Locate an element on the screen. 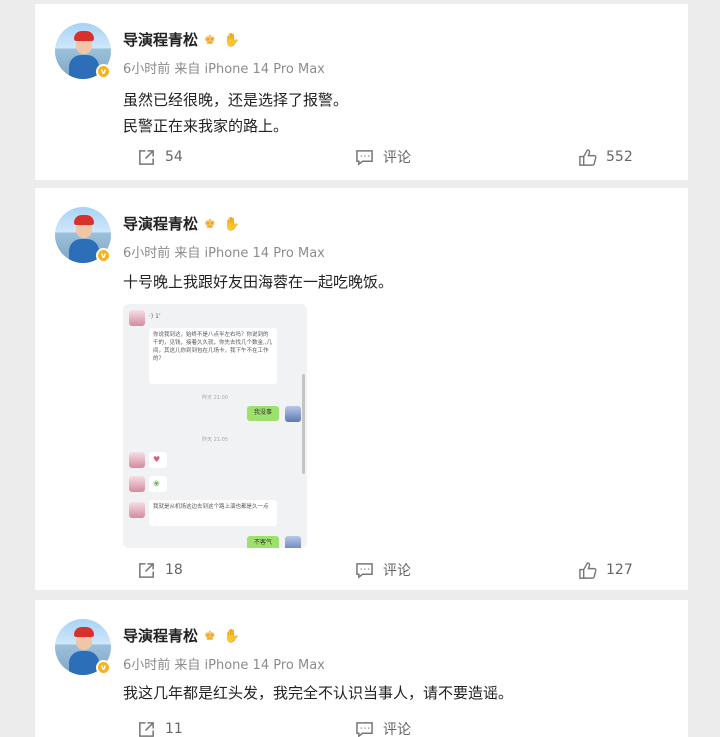  chat-bubble: 我就是从机场这边去到这个路上演也都是久一点 is located at coordinates (213, 513).